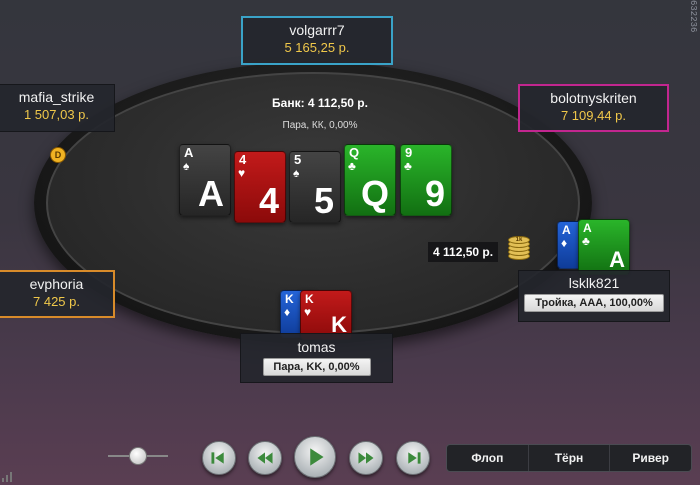  Describe the element at coordinates (138, 456) in the screenshot. I see `speed-slider-handle` at that location.